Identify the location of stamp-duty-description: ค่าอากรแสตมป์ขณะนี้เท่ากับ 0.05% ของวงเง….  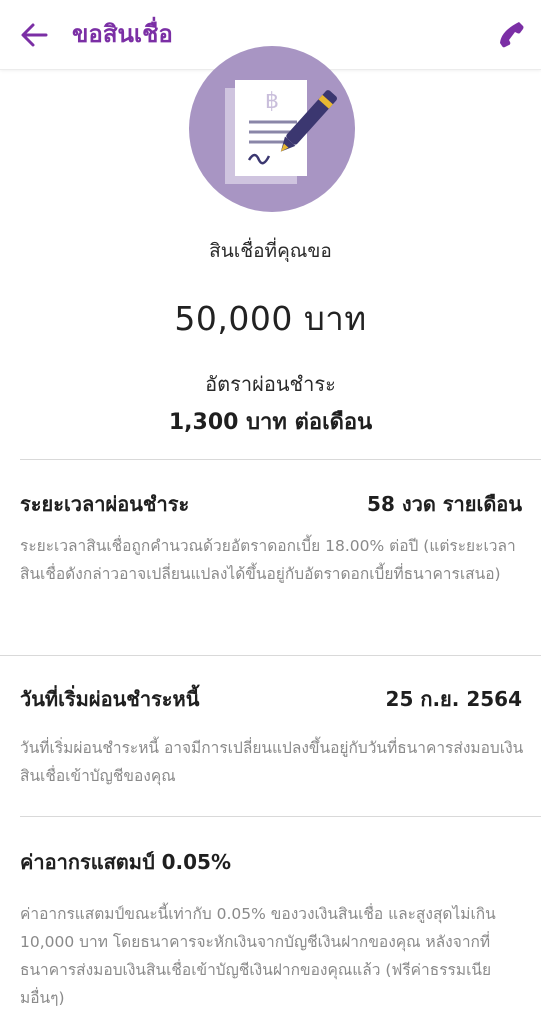
(258, 956).